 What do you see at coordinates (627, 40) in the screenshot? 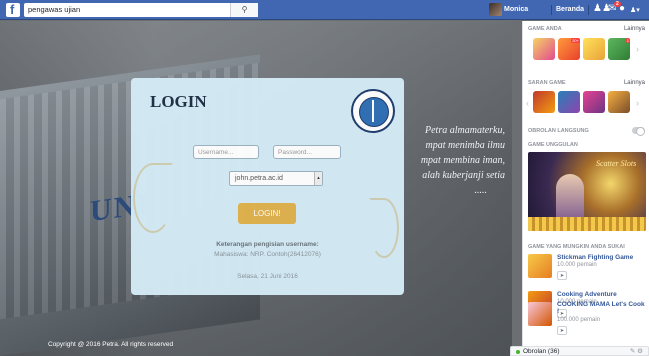
I see `game-badge: 1` at bounding box center [627, 40].